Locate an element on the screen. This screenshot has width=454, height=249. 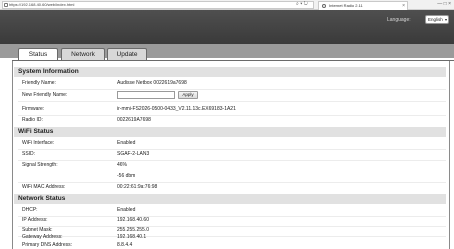
favicon-icon is located at coordinates (324, 6).